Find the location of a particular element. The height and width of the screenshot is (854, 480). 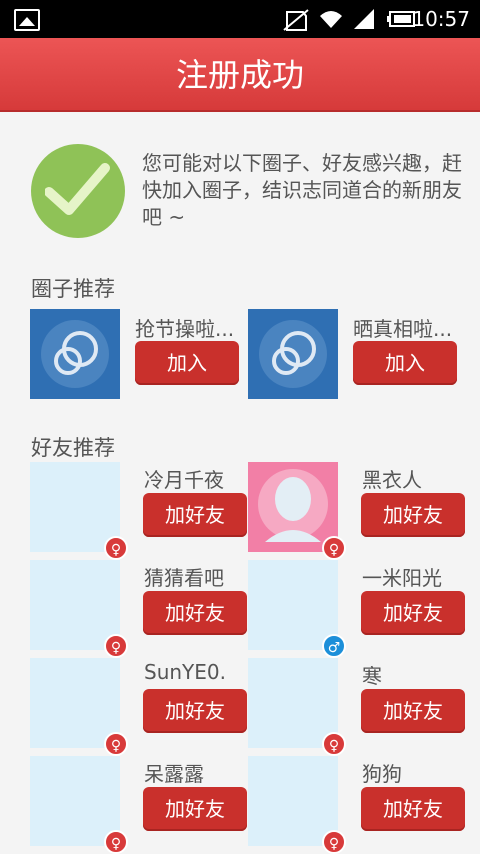

circles-section-title: 圈子推荐 is located at coordinates (73, 289).